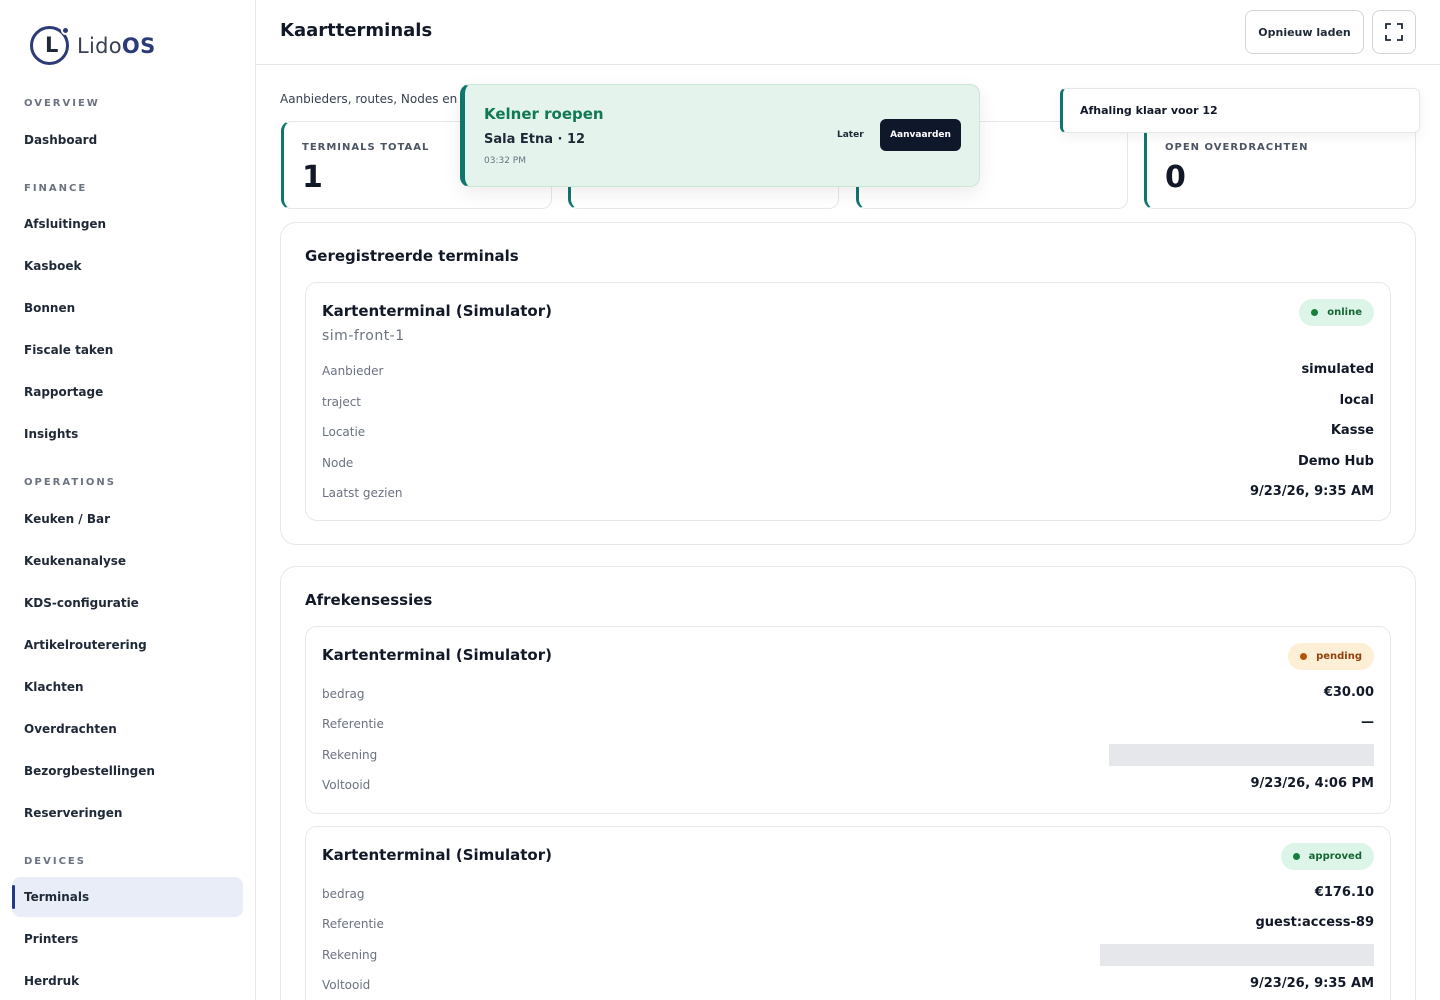 This screenshot has width=1440, height=1000. Describe the element at coordinates (1311, 983) in the screenshot. I see `row-value-voltooid: 9/23/26, 9:35 AM` at that location.